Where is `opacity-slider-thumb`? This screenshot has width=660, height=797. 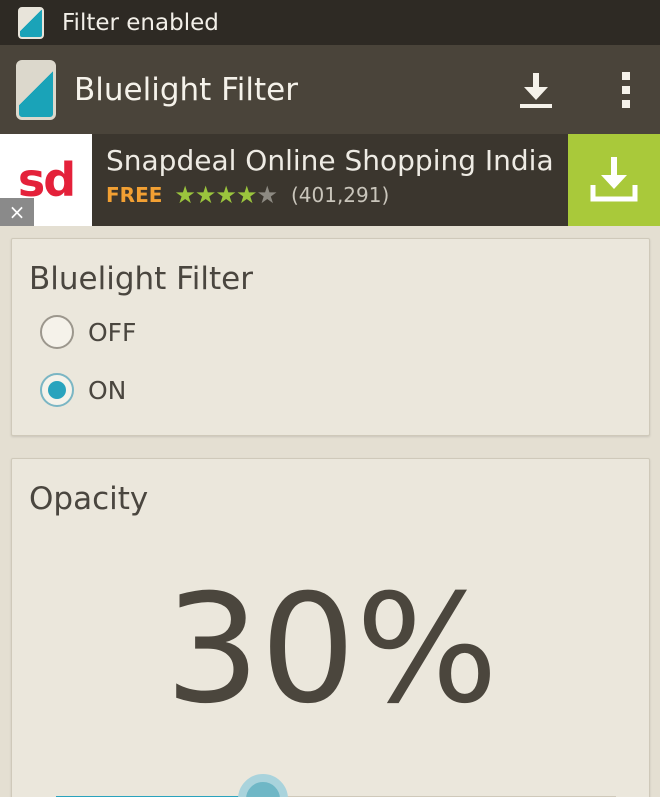 opacity-slider-thumb is located at coordinates (263, 785).